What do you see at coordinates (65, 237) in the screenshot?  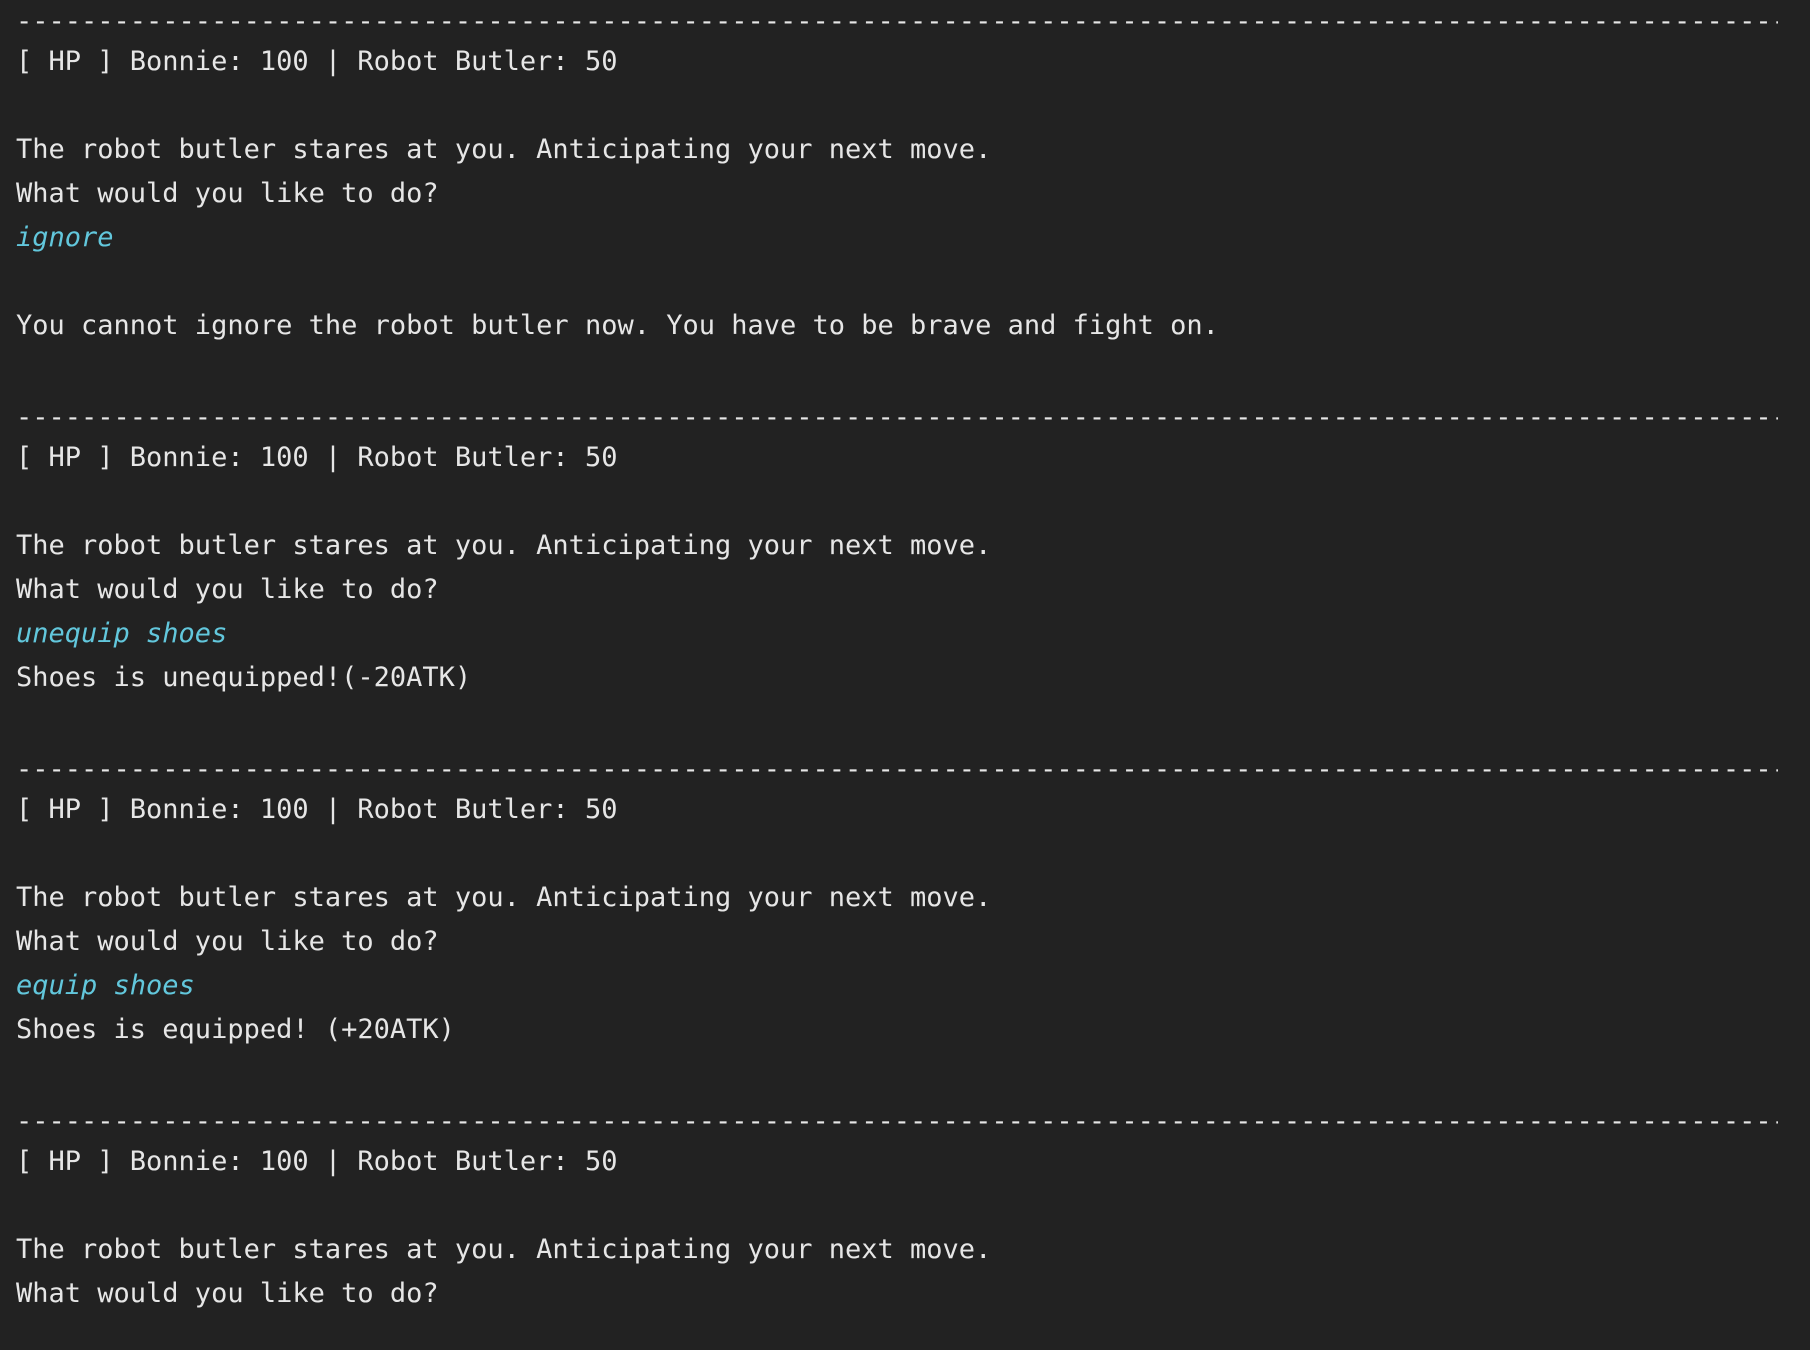 I see `user-input: ignore` at bounding box center [65, 237].